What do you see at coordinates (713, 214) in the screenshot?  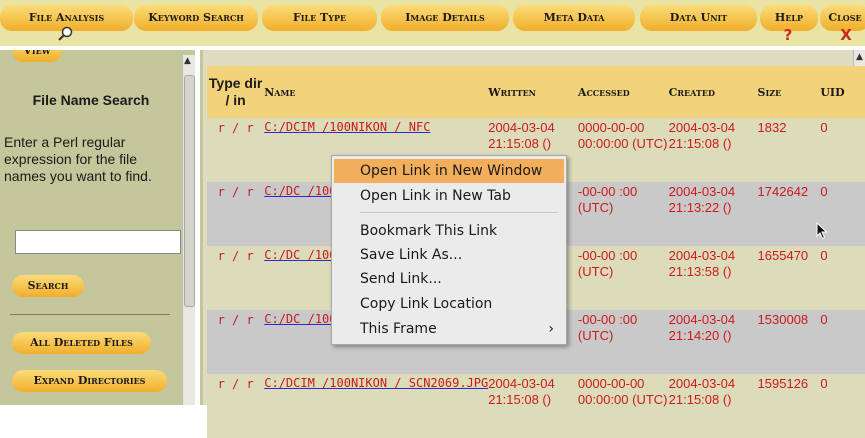 I see `cell-created: 2004-03-04 21:13:22 ()` at bounding box center [713, 214].